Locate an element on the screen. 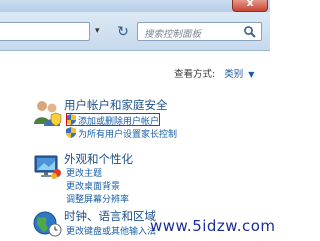 The height and width of the screenshot is (241, 320). users-icon is located at coordinates (47, 112).